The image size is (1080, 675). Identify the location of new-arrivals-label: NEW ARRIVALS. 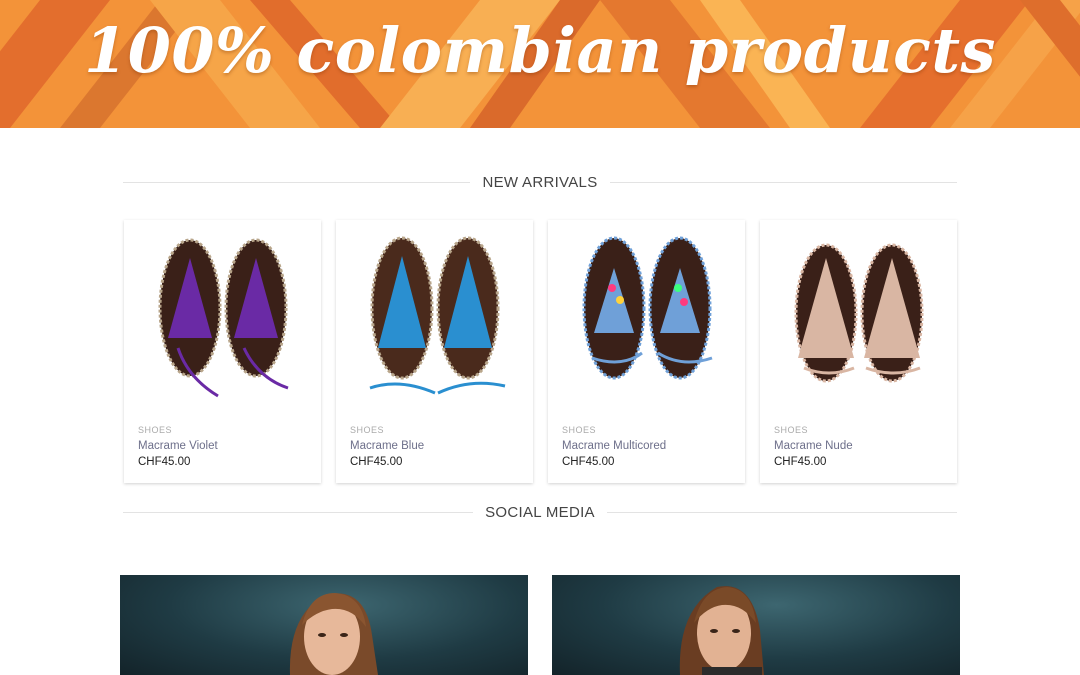
(540, 182).